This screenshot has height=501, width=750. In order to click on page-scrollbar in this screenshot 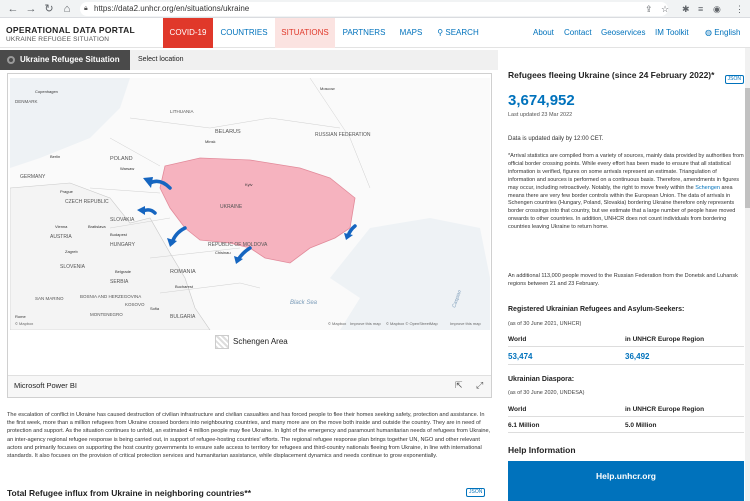, I will do `click(747, 274)`.